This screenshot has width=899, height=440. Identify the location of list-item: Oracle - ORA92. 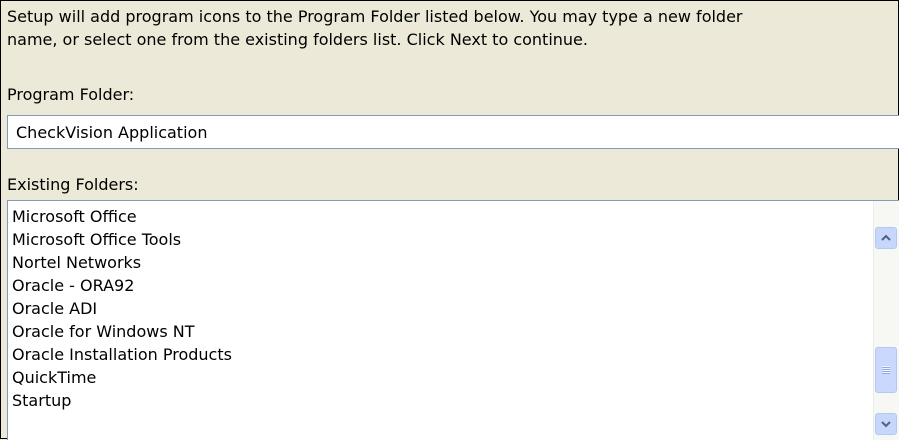
(442, 285).